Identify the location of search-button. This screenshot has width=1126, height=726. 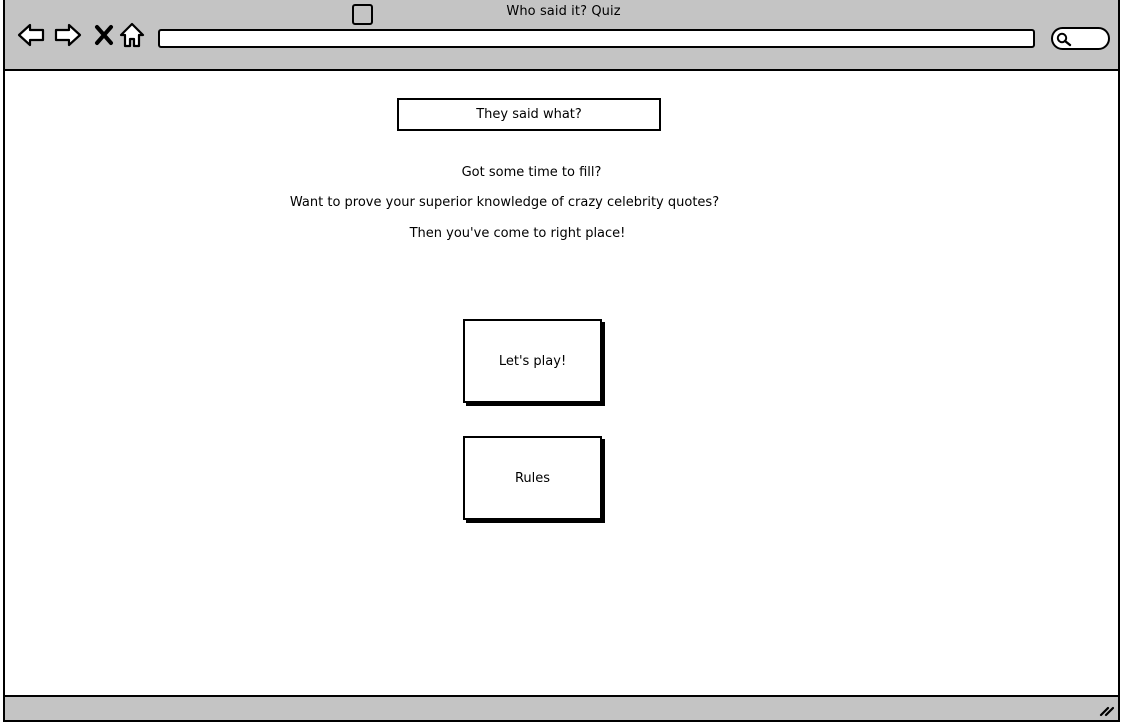
(1080, 38).